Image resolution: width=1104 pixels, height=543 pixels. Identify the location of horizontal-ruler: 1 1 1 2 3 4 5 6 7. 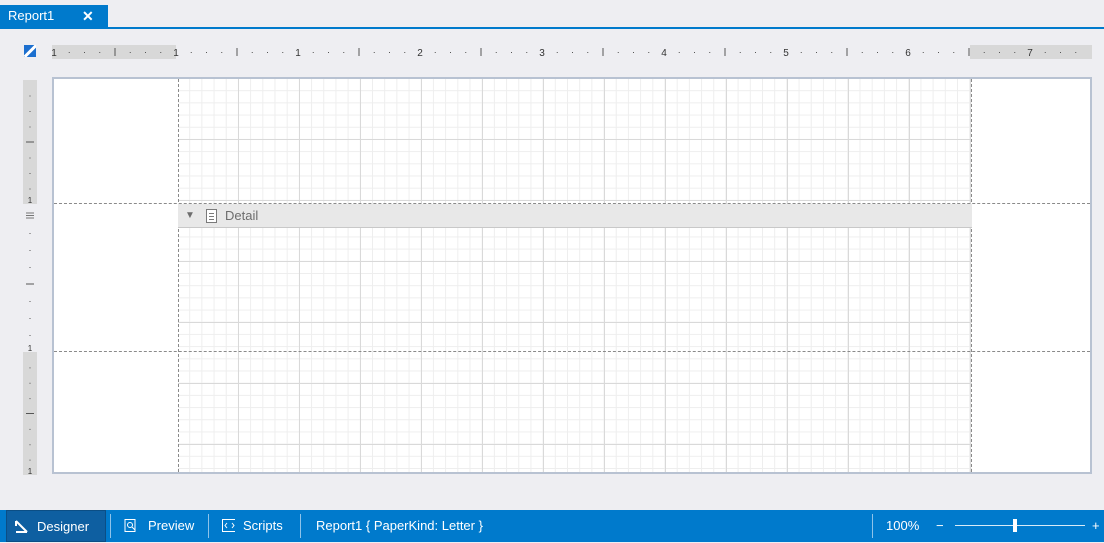
(572, 52).